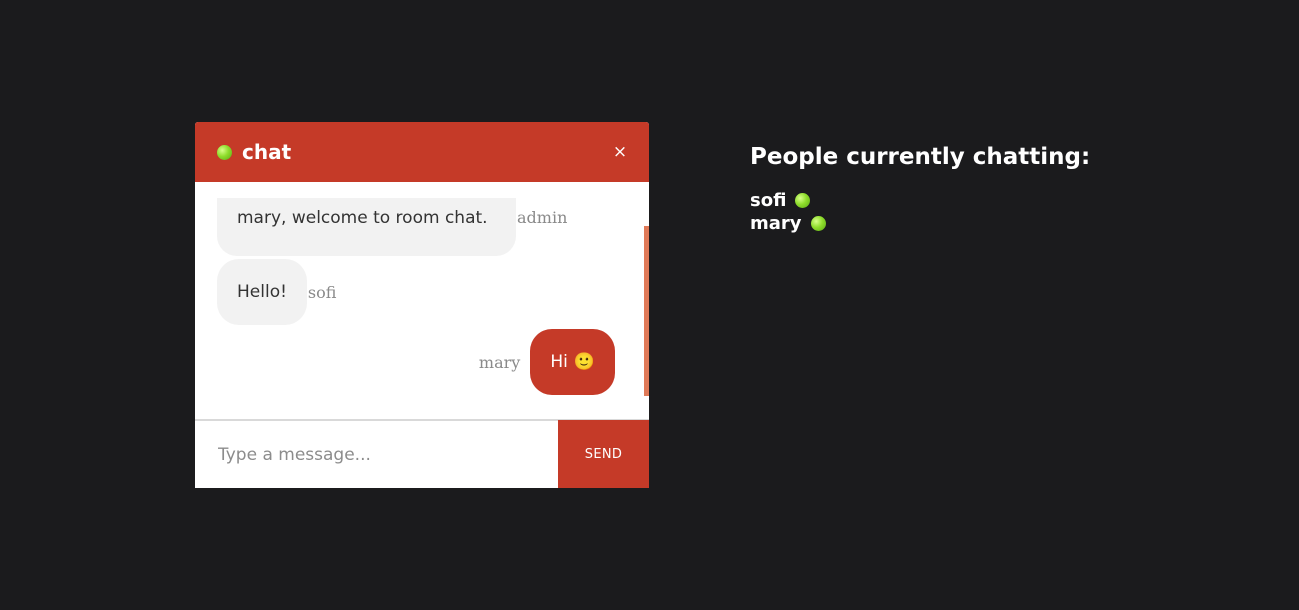 The image size is (1299, 610). I want to click on send-button: SEND, so click(603, 454).